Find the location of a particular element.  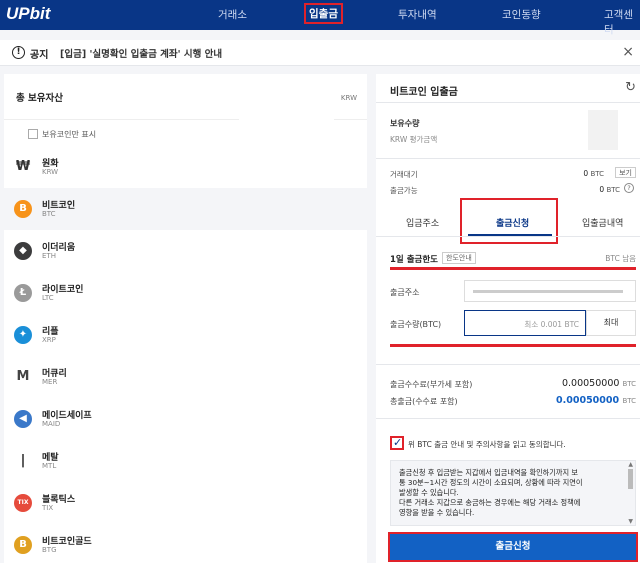

agree-checkbox: ✓ is located at coordinates (397, 443).